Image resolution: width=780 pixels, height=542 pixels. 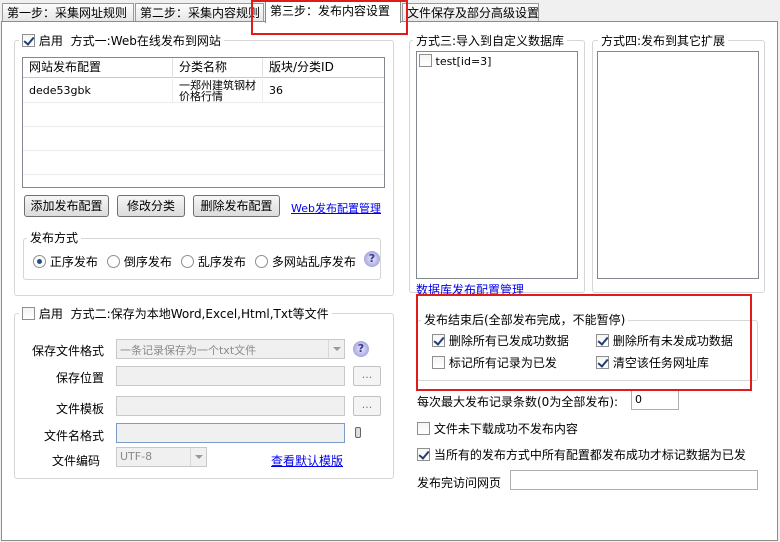 What do you see at coordinates (218, 68) in the screenshot?
I see `col-category: 分类名称` at bounding box center [218, 68].